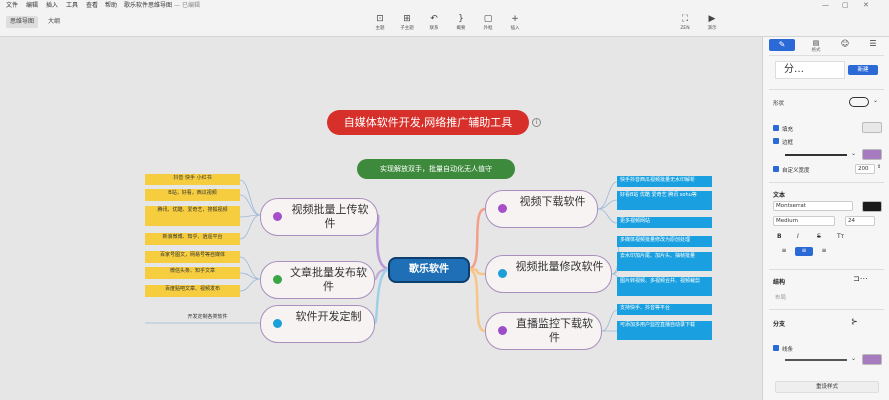 Image resolution: width=889 pixels, height=400 pixels. Describe the element at coordinates (873, 43) in the screenshot. I see `notes-icon: ☰` at that location.